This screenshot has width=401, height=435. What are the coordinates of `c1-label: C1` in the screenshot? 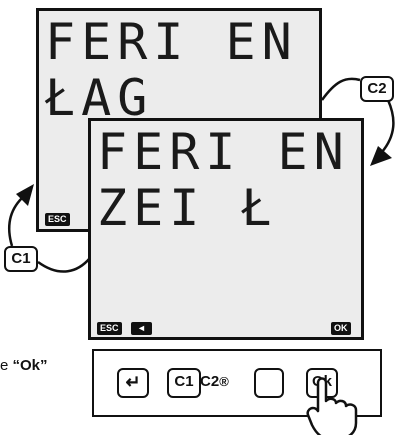 It's located at (184, 381).